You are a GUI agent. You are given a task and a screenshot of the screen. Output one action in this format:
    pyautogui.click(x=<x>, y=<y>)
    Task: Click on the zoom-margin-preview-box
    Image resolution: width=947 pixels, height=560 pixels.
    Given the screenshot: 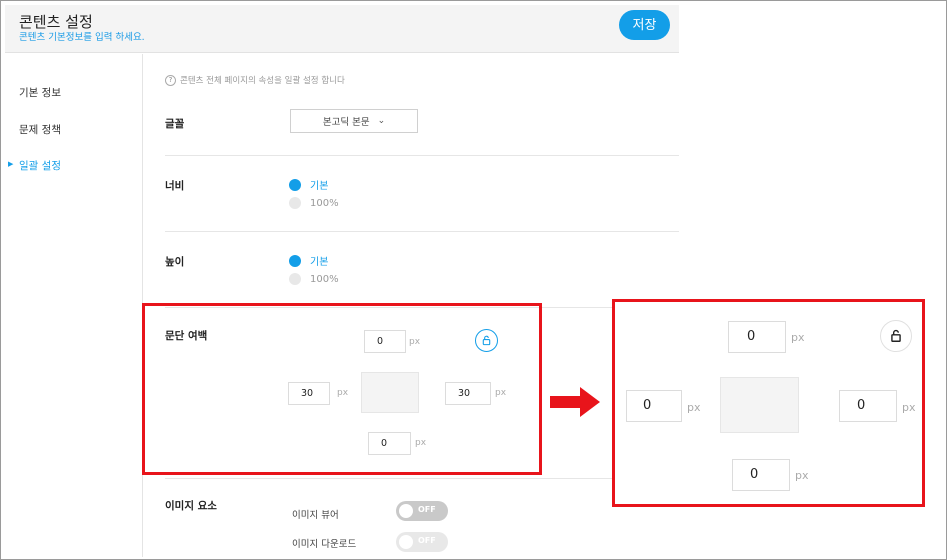 What is the action you would take?
    pyautogui.click(x=759, y=405)
    